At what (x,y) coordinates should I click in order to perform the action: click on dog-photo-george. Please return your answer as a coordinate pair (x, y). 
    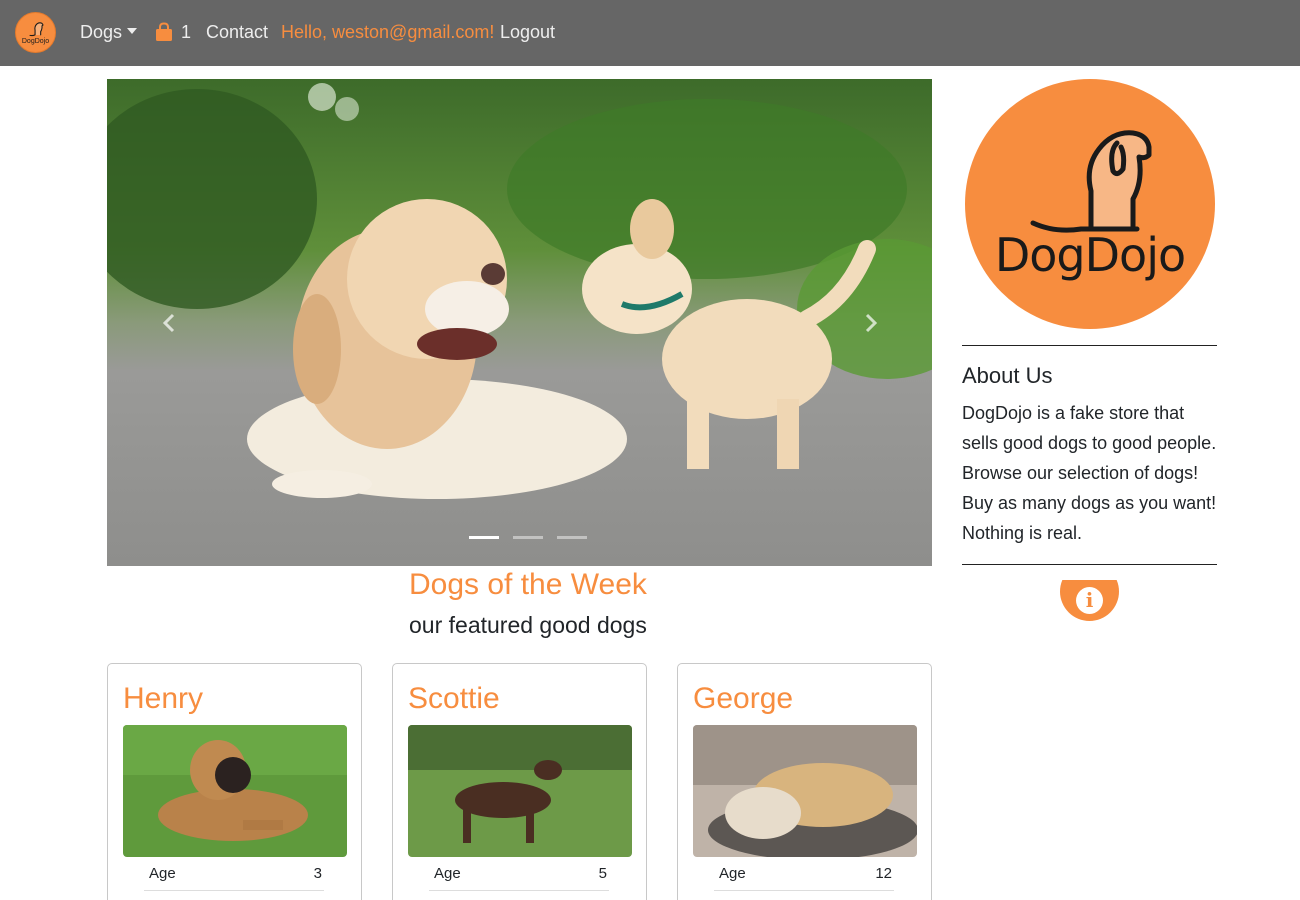
    Looking at the image, I should click on (805, 791).